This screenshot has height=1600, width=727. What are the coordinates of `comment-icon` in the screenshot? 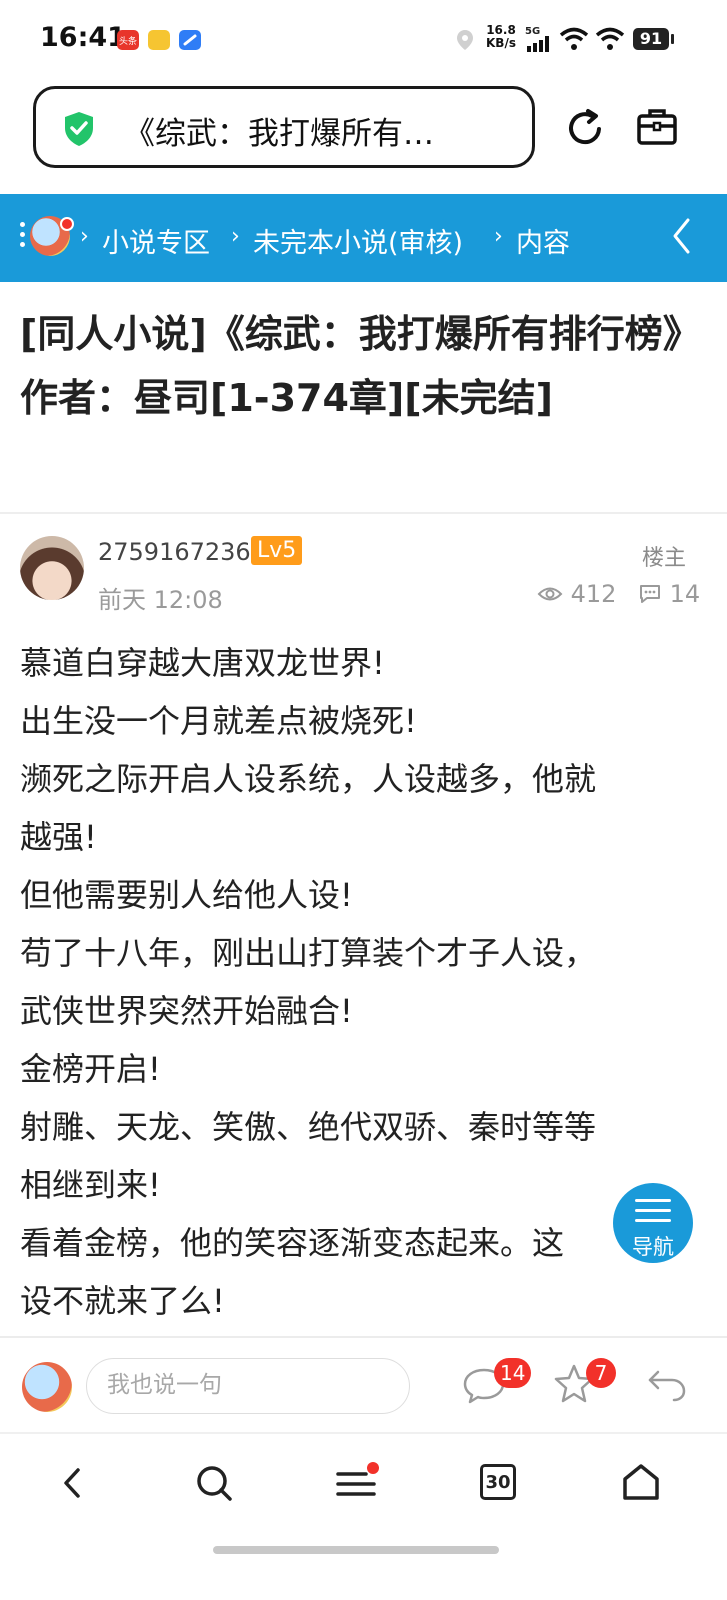 It's located at (650, 594).